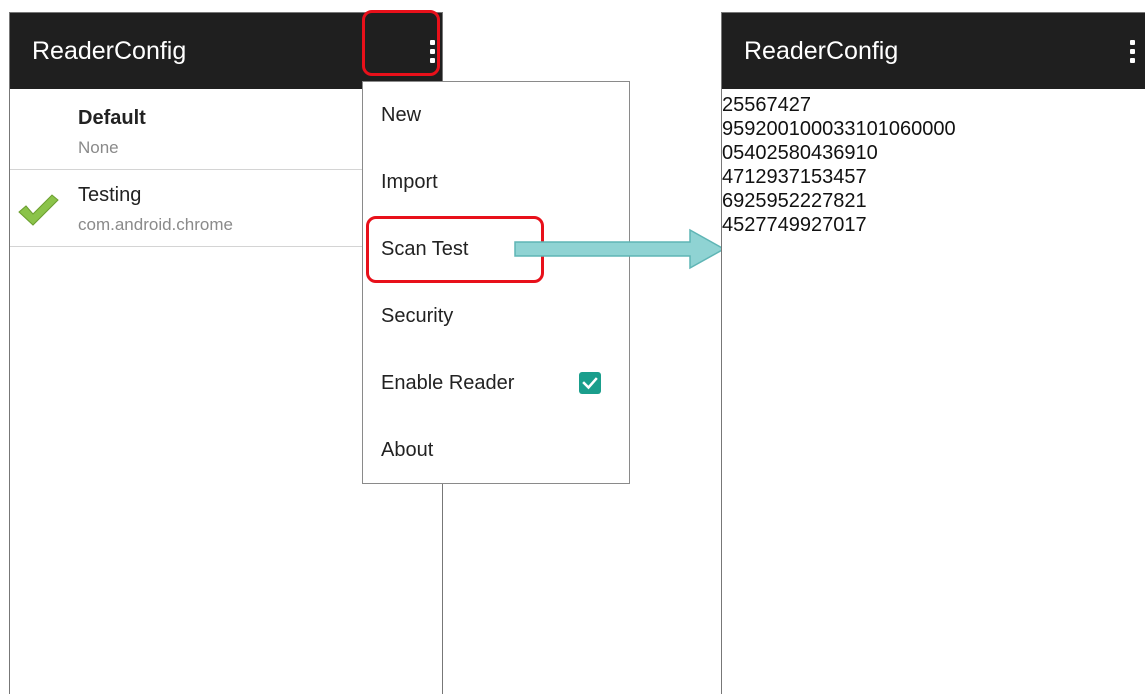 The height and width of the screenshot is (694, 1145). I want to click on menu-item-label: Security, so click(417, 316).